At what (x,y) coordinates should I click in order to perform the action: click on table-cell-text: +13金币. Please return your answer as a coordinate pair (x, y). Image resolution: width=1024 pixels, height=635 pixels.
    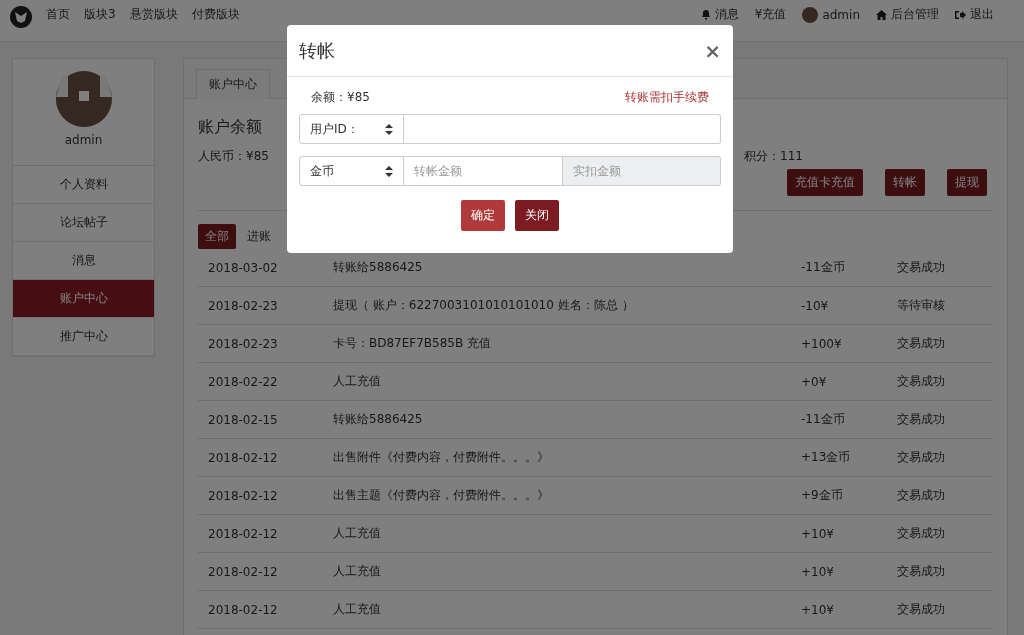
    Looking at the image, I should click on (826, 457).